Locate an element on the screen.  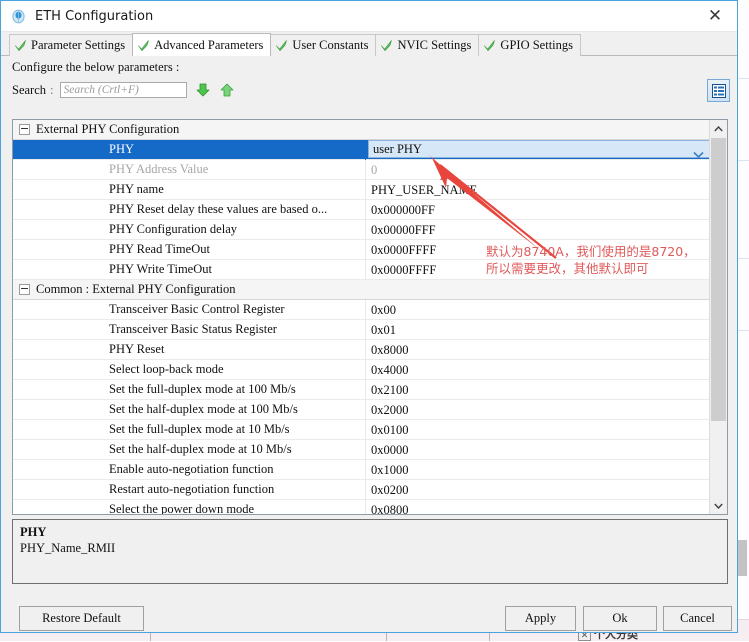
row-label-cell: Transceiver Basic Status Register is located at coordinates (189, 329).